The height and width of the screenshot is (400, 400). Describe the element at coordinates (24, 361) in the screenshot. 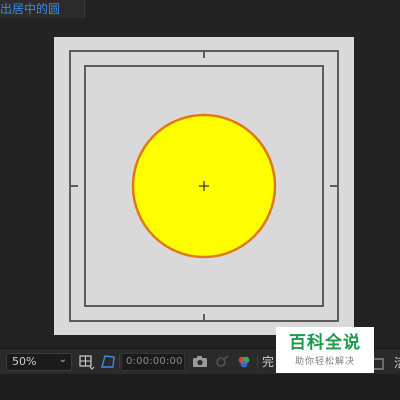

I see `zoom-value: 50%` at that location.